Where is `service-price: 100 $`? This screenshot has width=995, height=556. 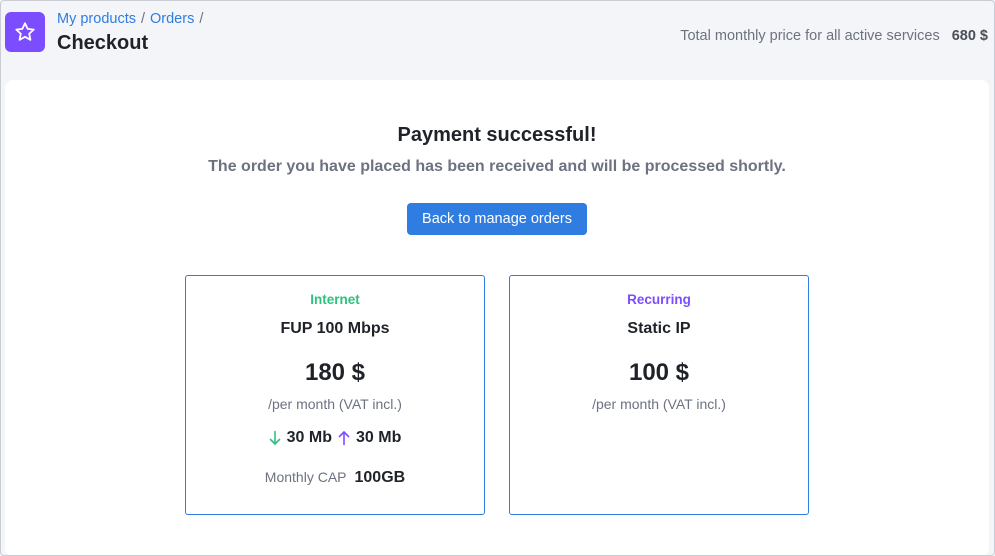
service-price: 100 $ is located at coordinates (659, 372).